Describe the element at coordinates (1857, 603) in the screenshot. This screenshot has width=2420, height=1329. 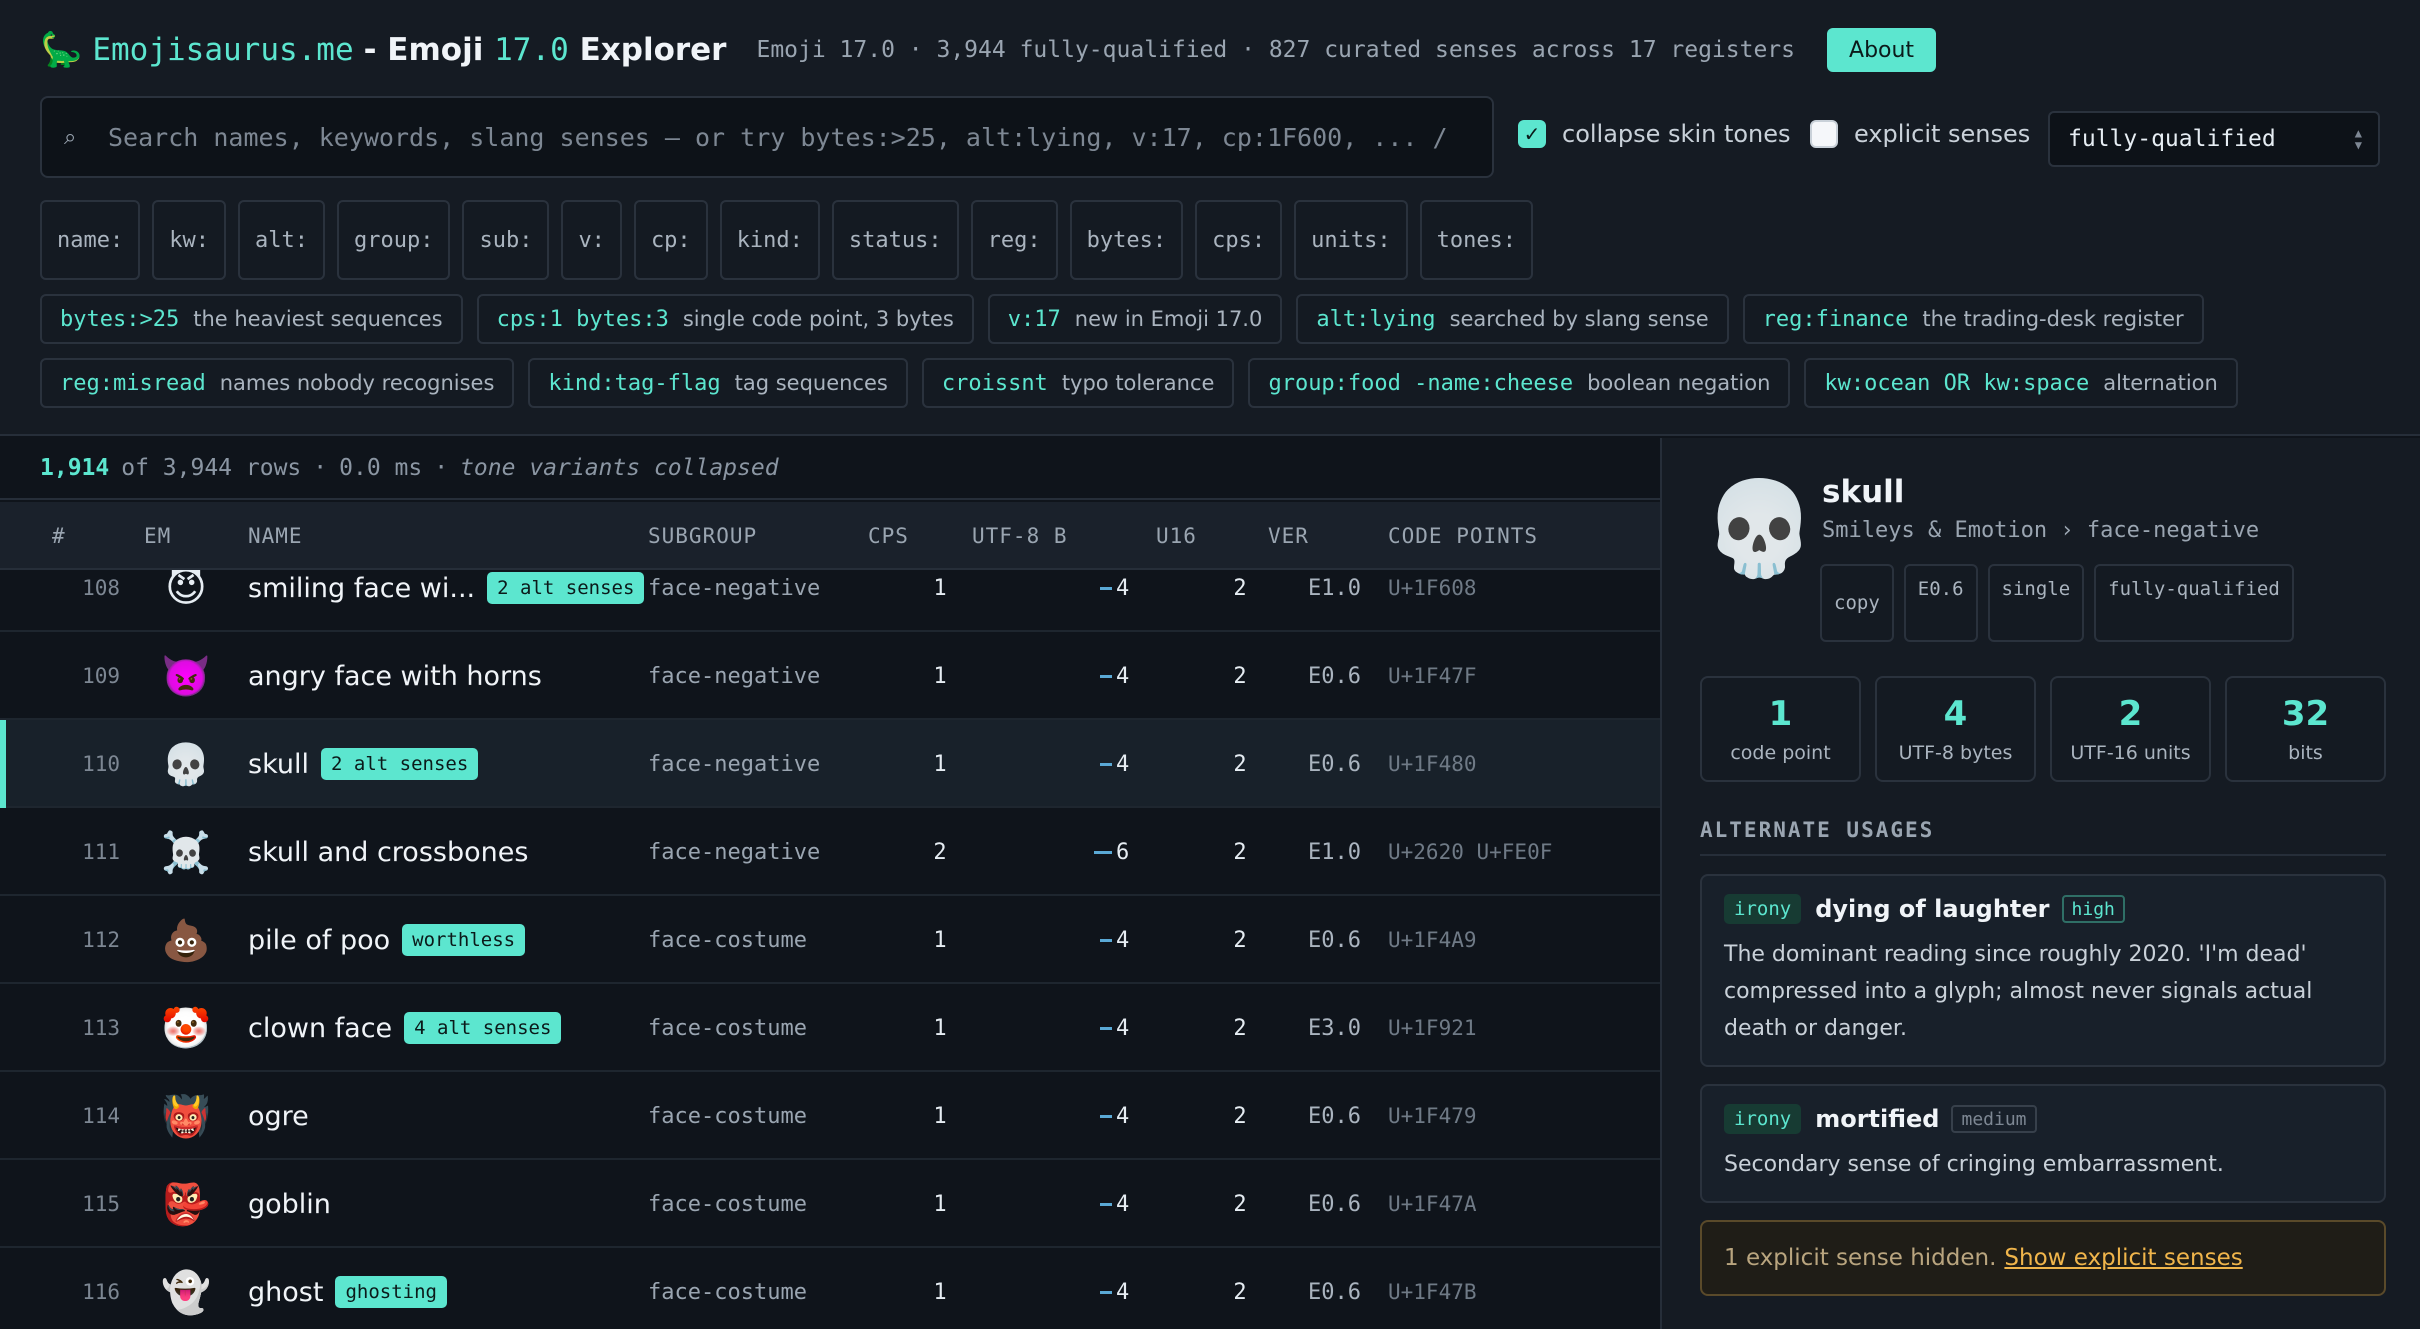
I see `copy-button: copy` at that location.